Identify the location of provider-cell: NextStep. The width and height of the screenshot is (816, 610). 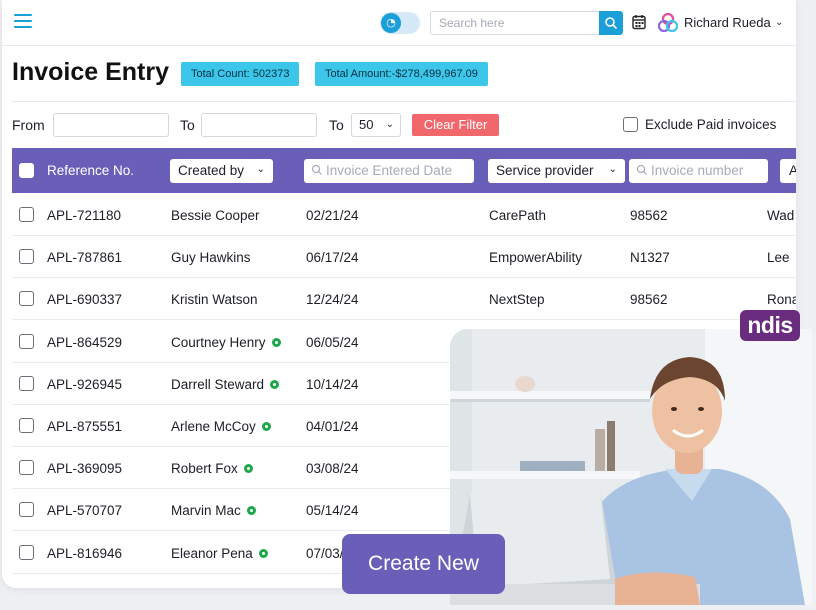
(517, 299).